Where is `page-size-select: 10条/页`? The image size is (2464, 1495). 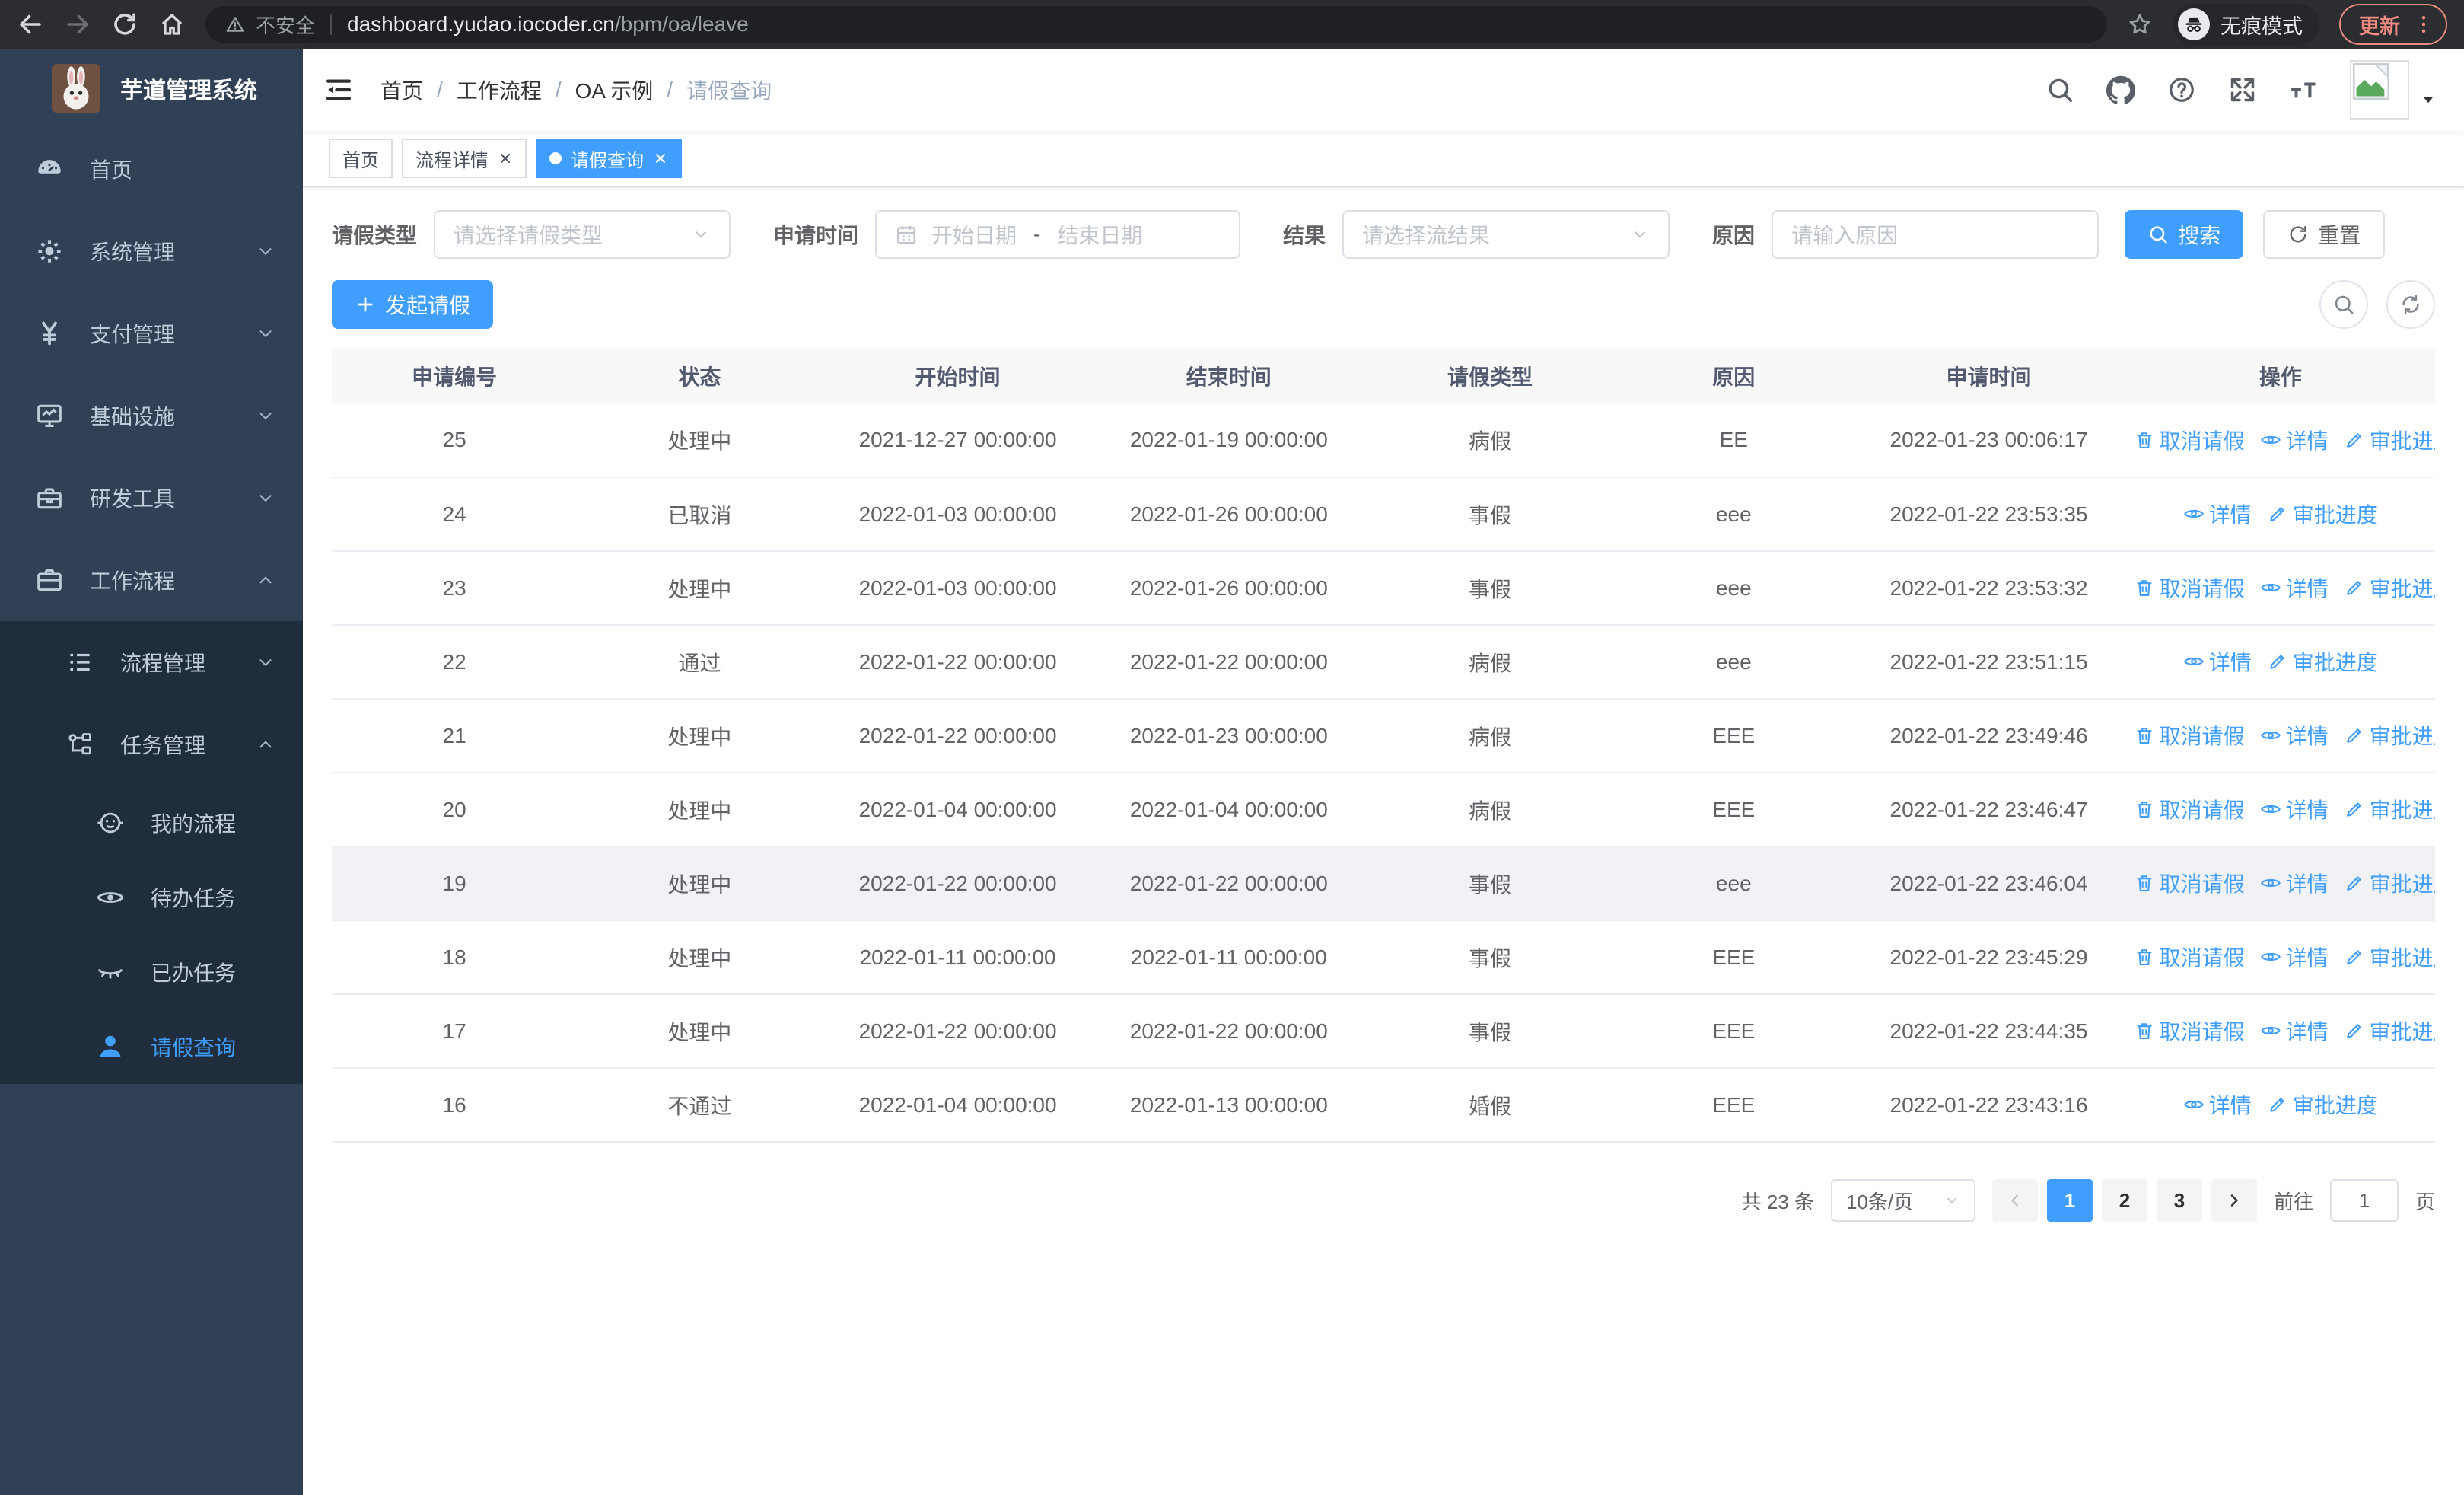 page-size-select: 10条/页 is located at coordinates (1902, 1200).